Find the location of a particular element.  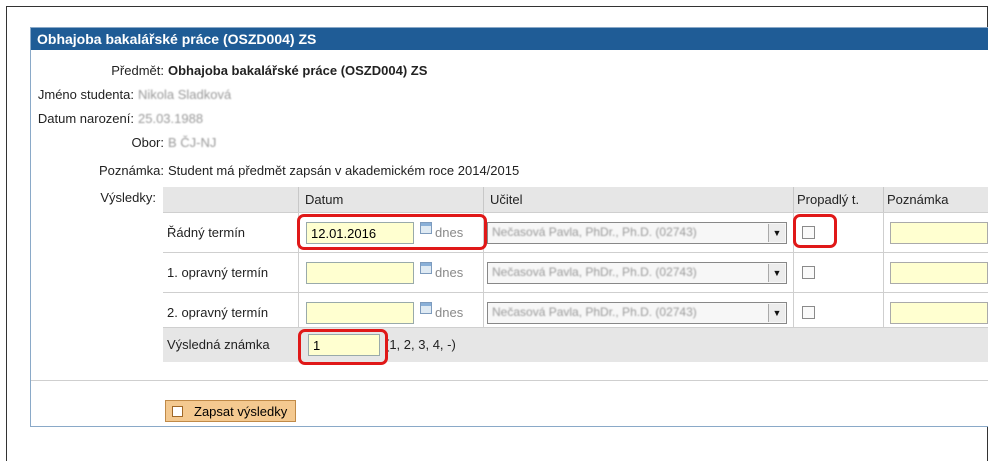

header-note: Poznámka is located at coordinates (935, 199).